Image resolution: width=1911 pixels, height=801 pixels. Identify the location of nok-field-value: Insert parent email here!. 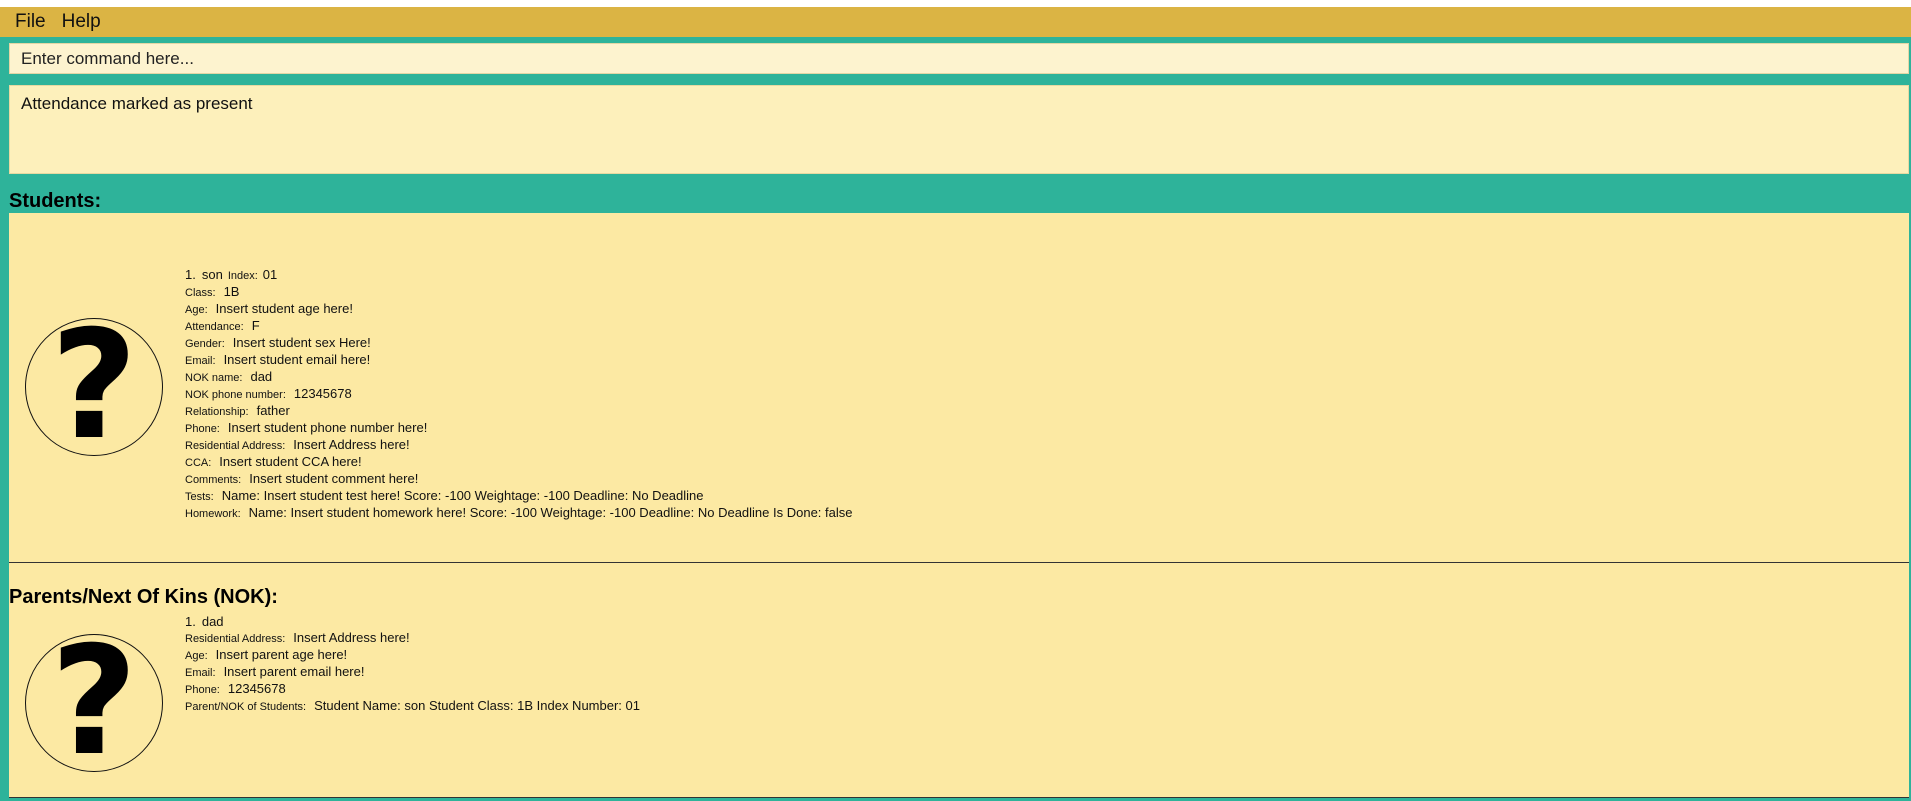
(294, 671).